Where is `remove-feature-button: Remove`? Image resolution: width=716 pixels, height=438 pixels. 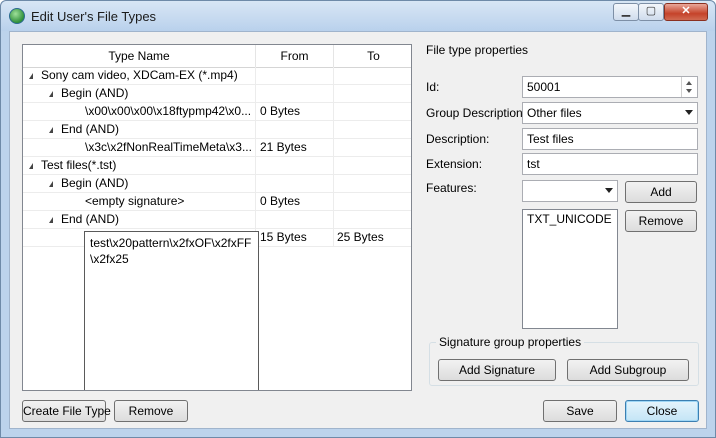 remove-feature-button: Remove is located at coordinates (661, 221).